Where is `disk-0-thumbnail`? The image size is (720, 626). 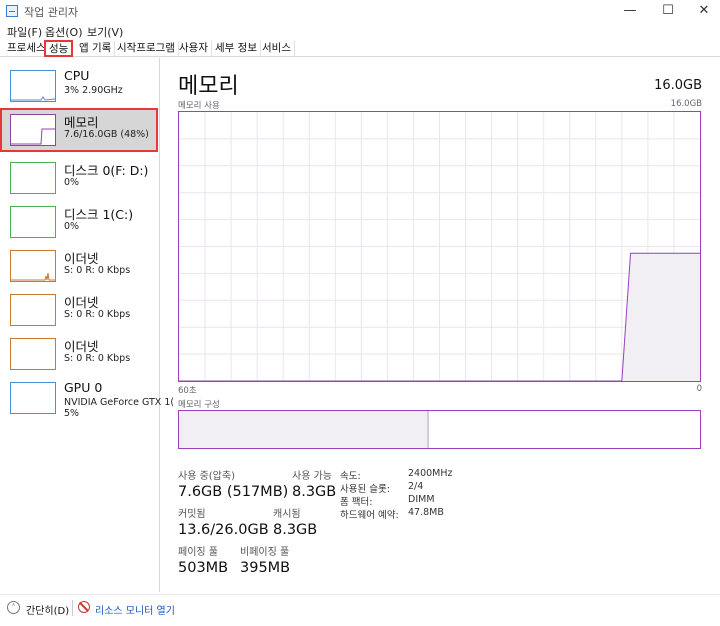
disk-0-thumbnail is located at coordinates (33, 178).